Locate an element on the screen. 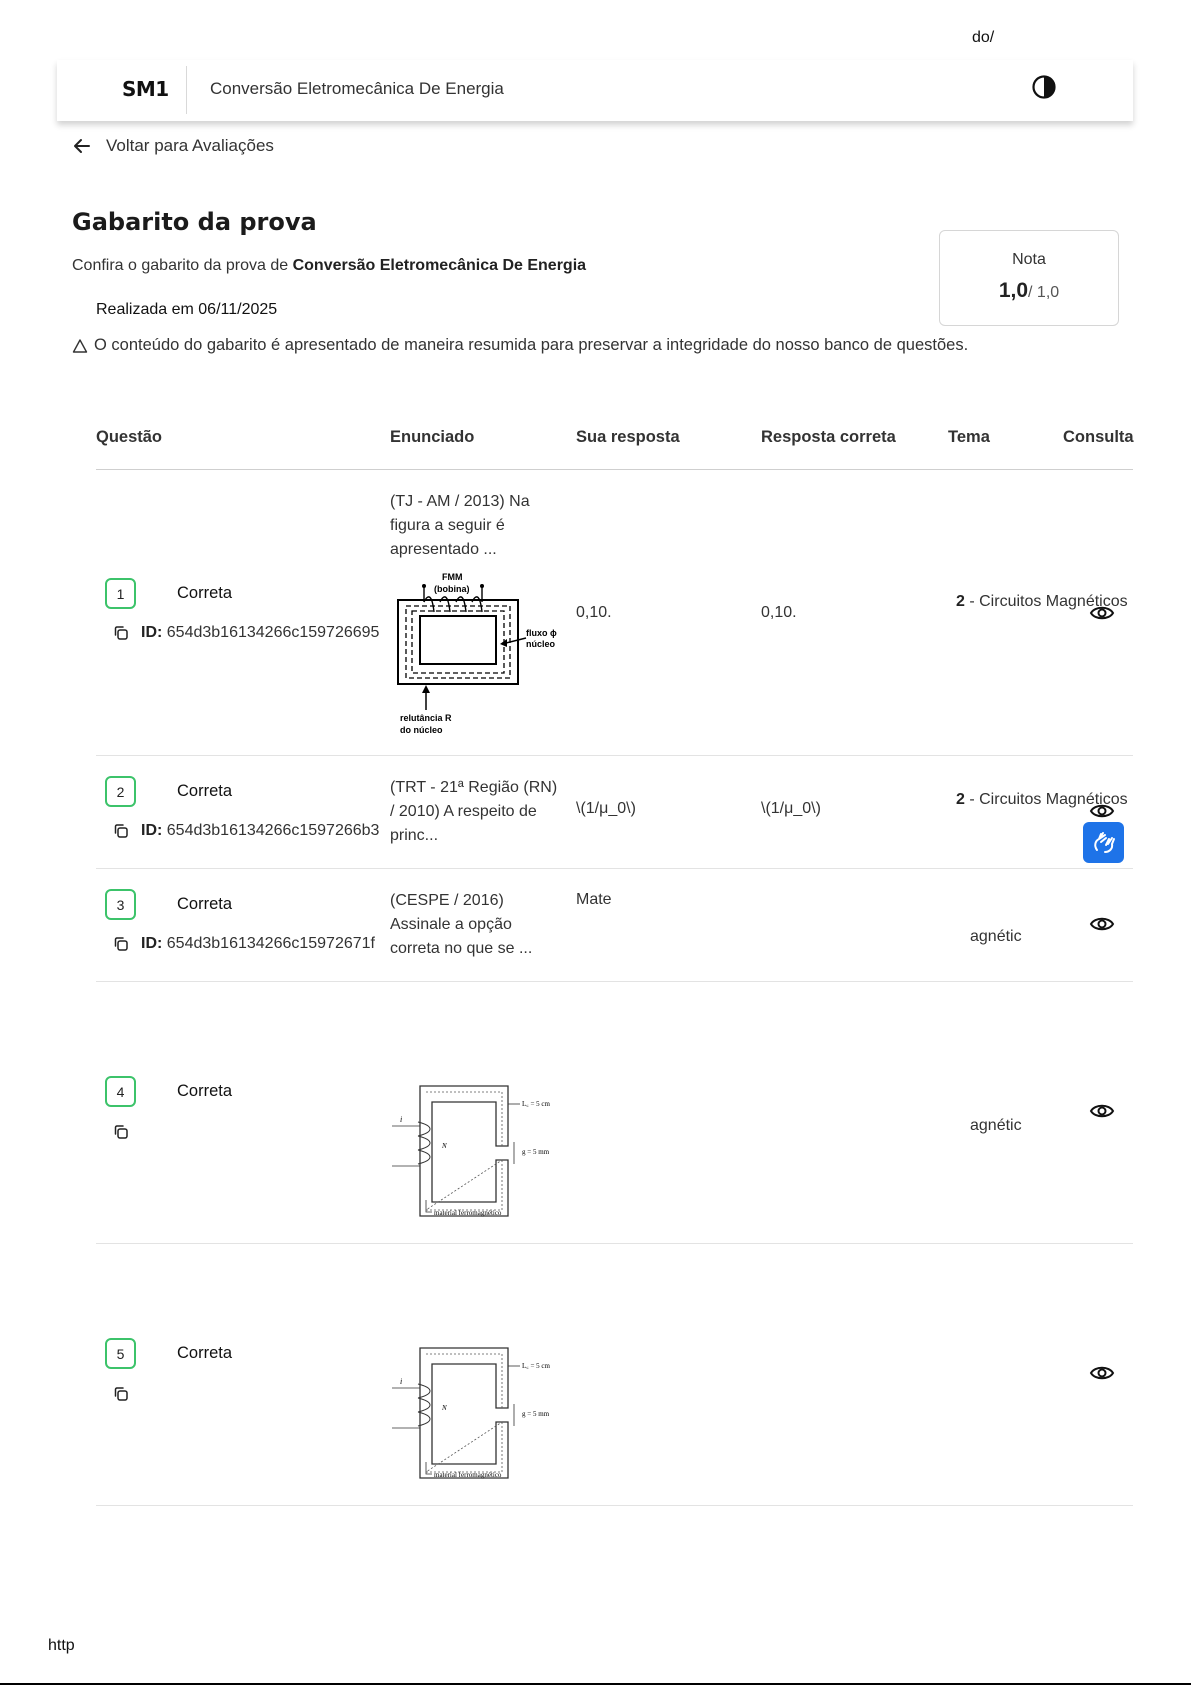 The height and width of the screenshot is (1685, 1191). accessibility-button is located at coordinates (1103, 842).